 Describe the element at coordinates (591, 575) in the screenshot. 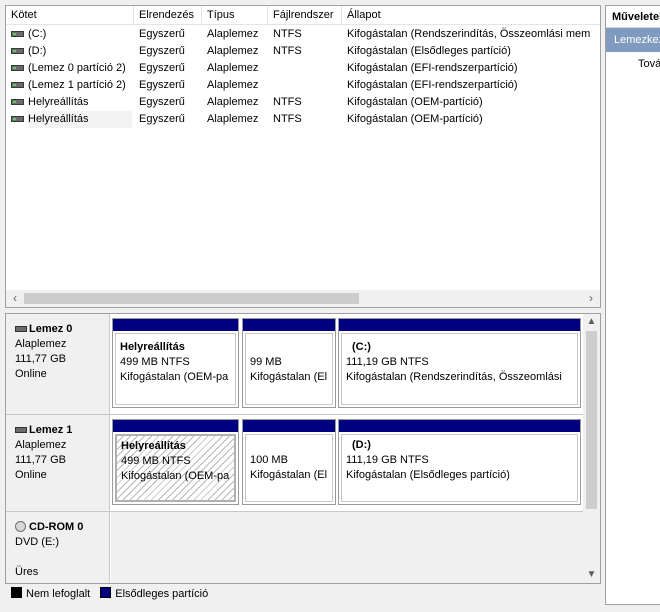

I see `scroll-down-icon: ▼` at that location.